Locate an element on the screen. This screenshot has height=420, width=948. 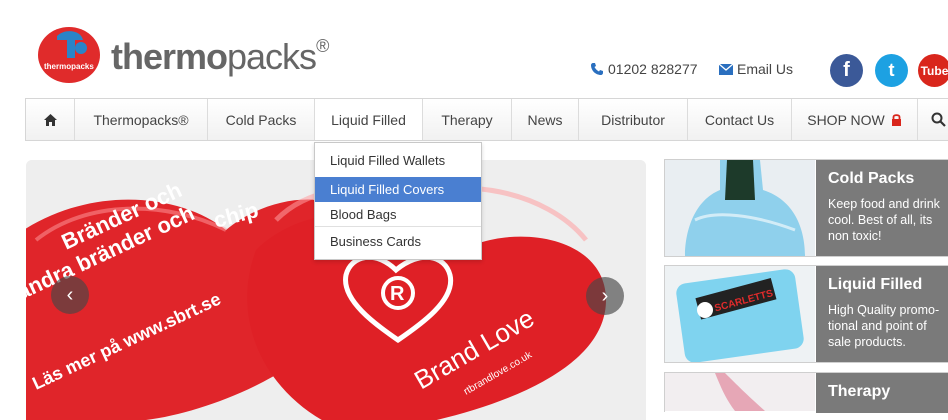
card-therapy: Therapy is located at coordinates (806, 392).